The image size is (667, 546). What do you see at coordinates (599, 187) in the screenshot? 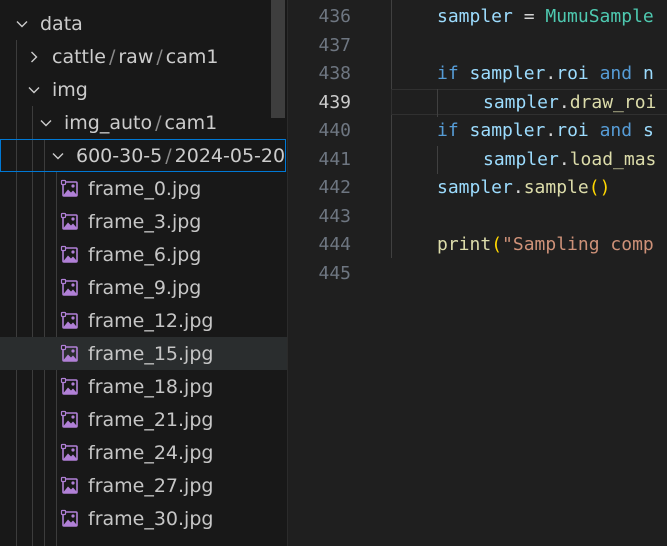
I see `code-token: ()` at bounding box center [599, 187].